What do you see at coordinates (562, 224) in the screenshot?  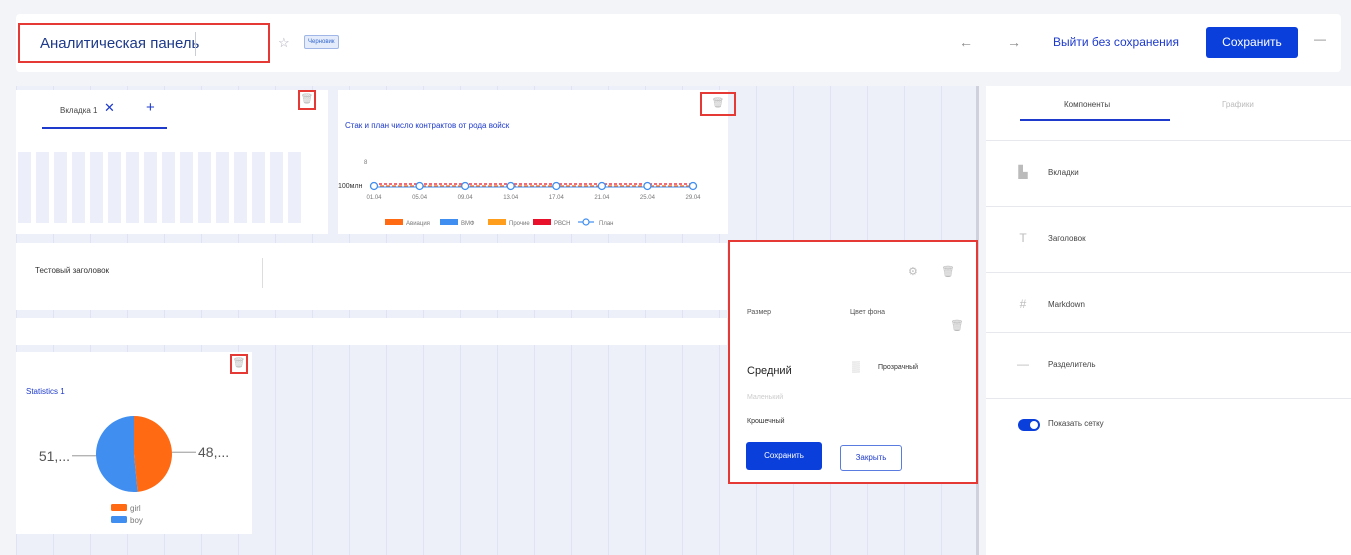 I see `legend-label: РВСН` at bounding box center [562, 224].